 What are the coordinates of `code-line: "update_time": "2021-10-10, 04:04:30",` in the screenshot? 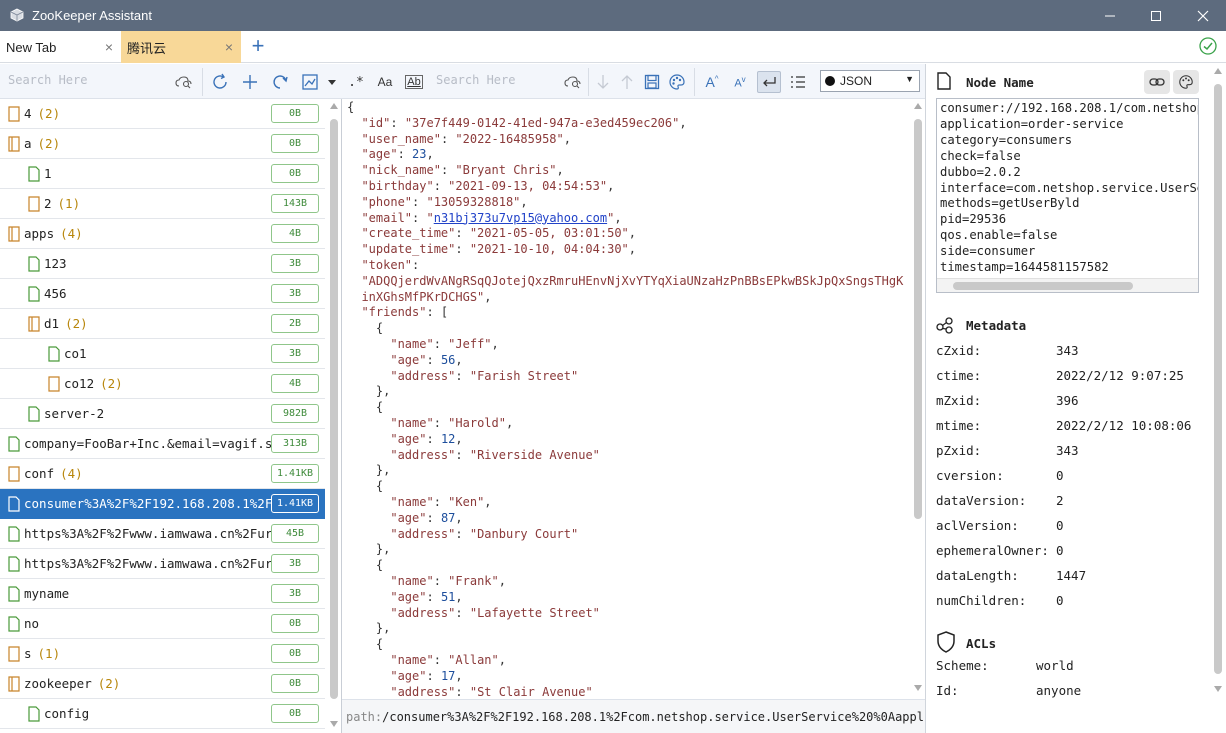 It's located at (491, 249).